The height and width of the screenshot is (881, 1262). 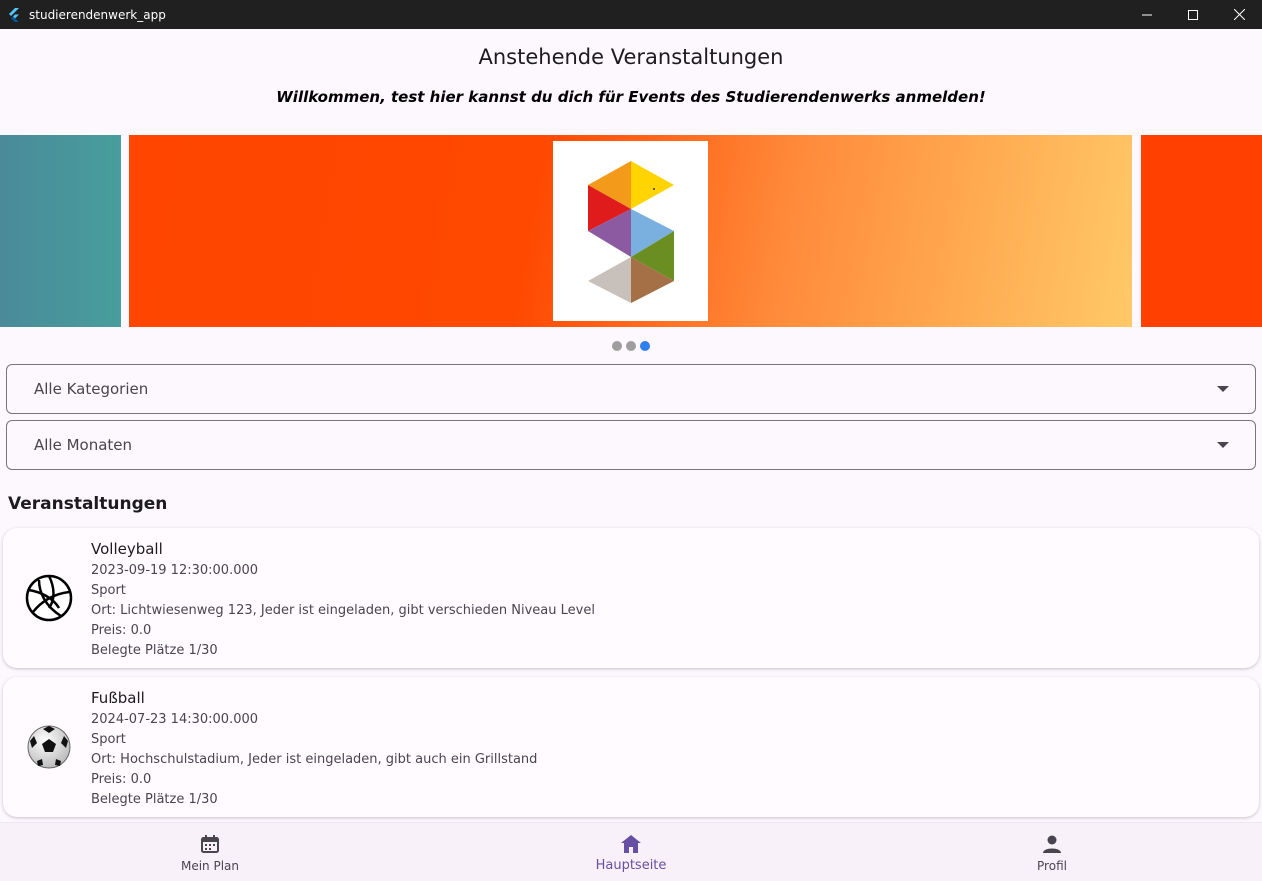 I want to click on soccer-ball-icon, so click(x=49, y=747).